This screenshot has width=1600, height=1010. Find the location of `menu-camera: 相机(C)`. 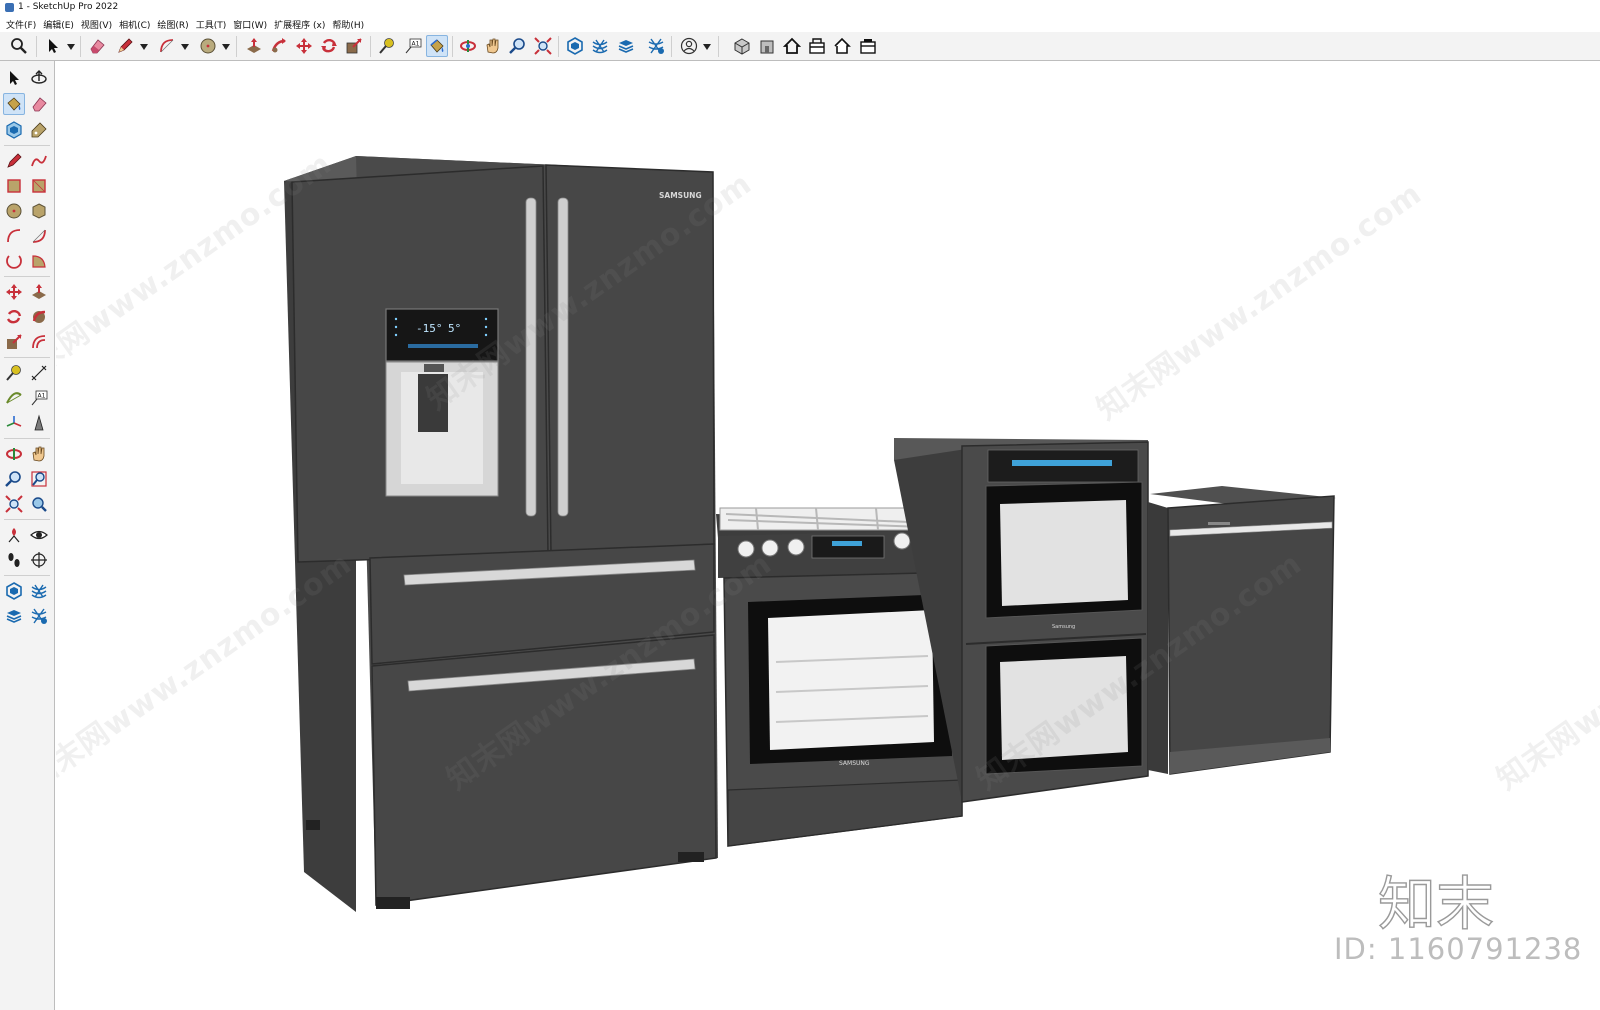

menu-camera: 相机(C) is located at coordinates (136, 24).